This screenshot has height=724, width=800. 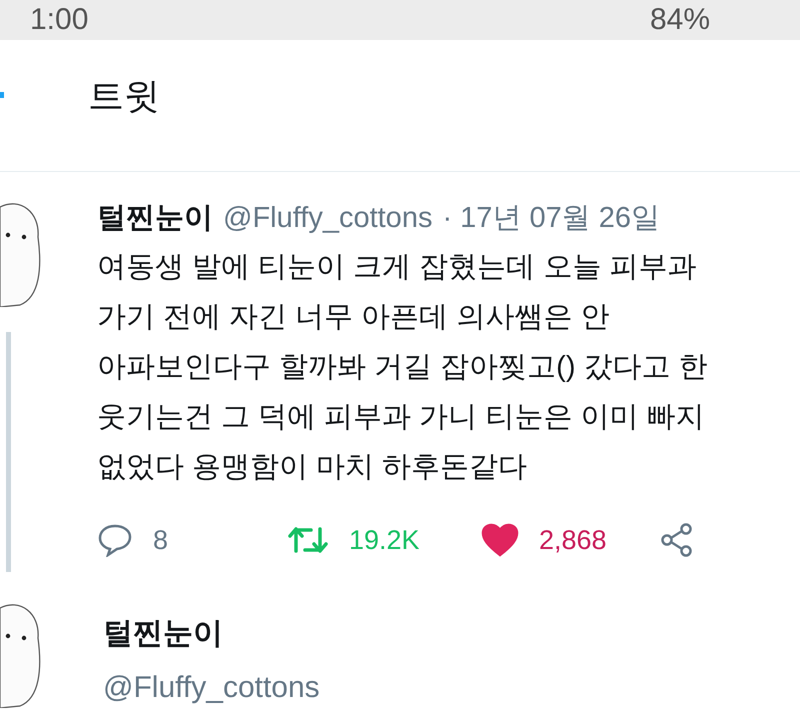 What do you see at coordinates (58, 20) in the screenshot?
I see `status-time: 1:00` at bounding box center [58, 20].